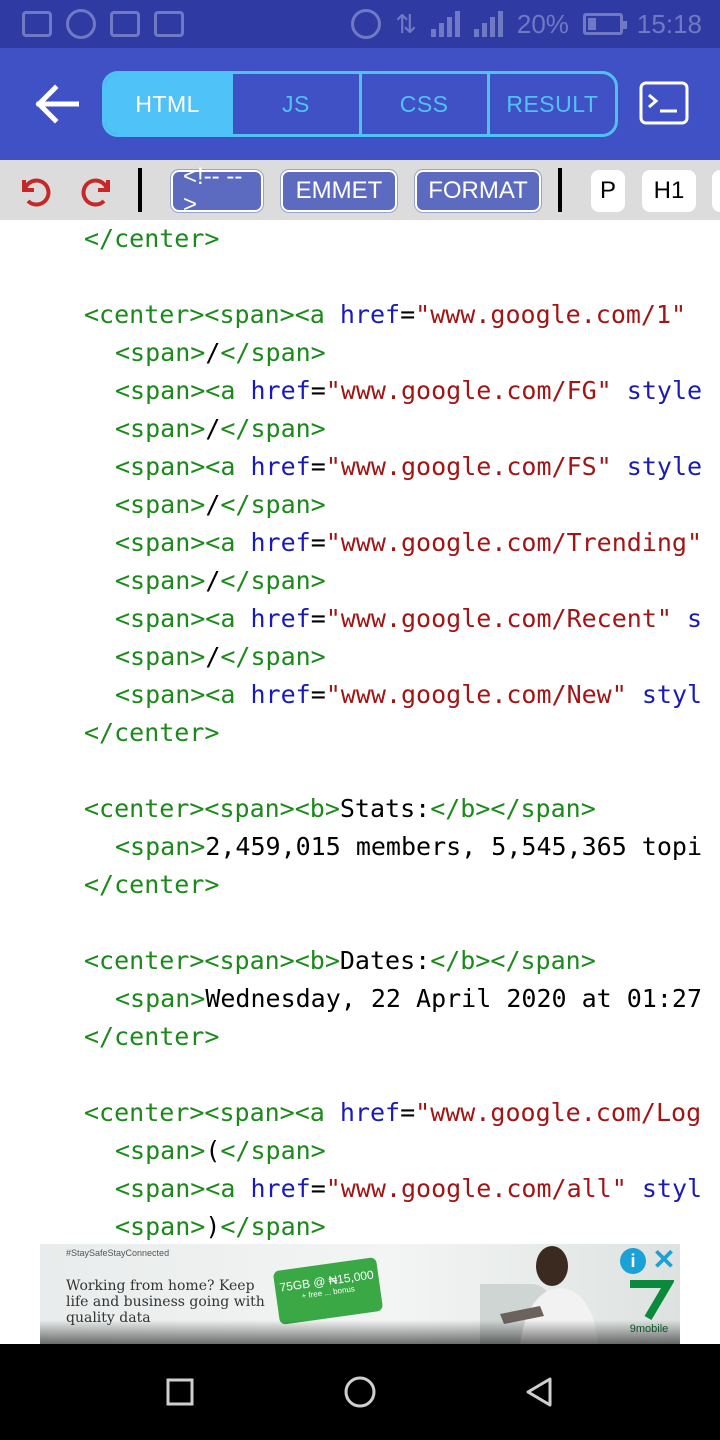 The height and width of the screenshot is (1440, 720). What do you see at coordinates (408, 999) in the screenshot?
I see `code-line: <span>Wednesday, 22 April 2020 at 01:27` at bounding box center [408, 999].